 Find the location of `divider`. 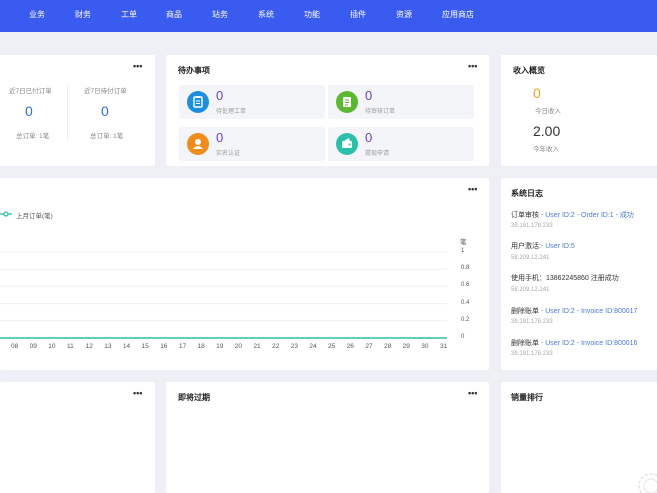

divider is located at coordinates (67, 113).